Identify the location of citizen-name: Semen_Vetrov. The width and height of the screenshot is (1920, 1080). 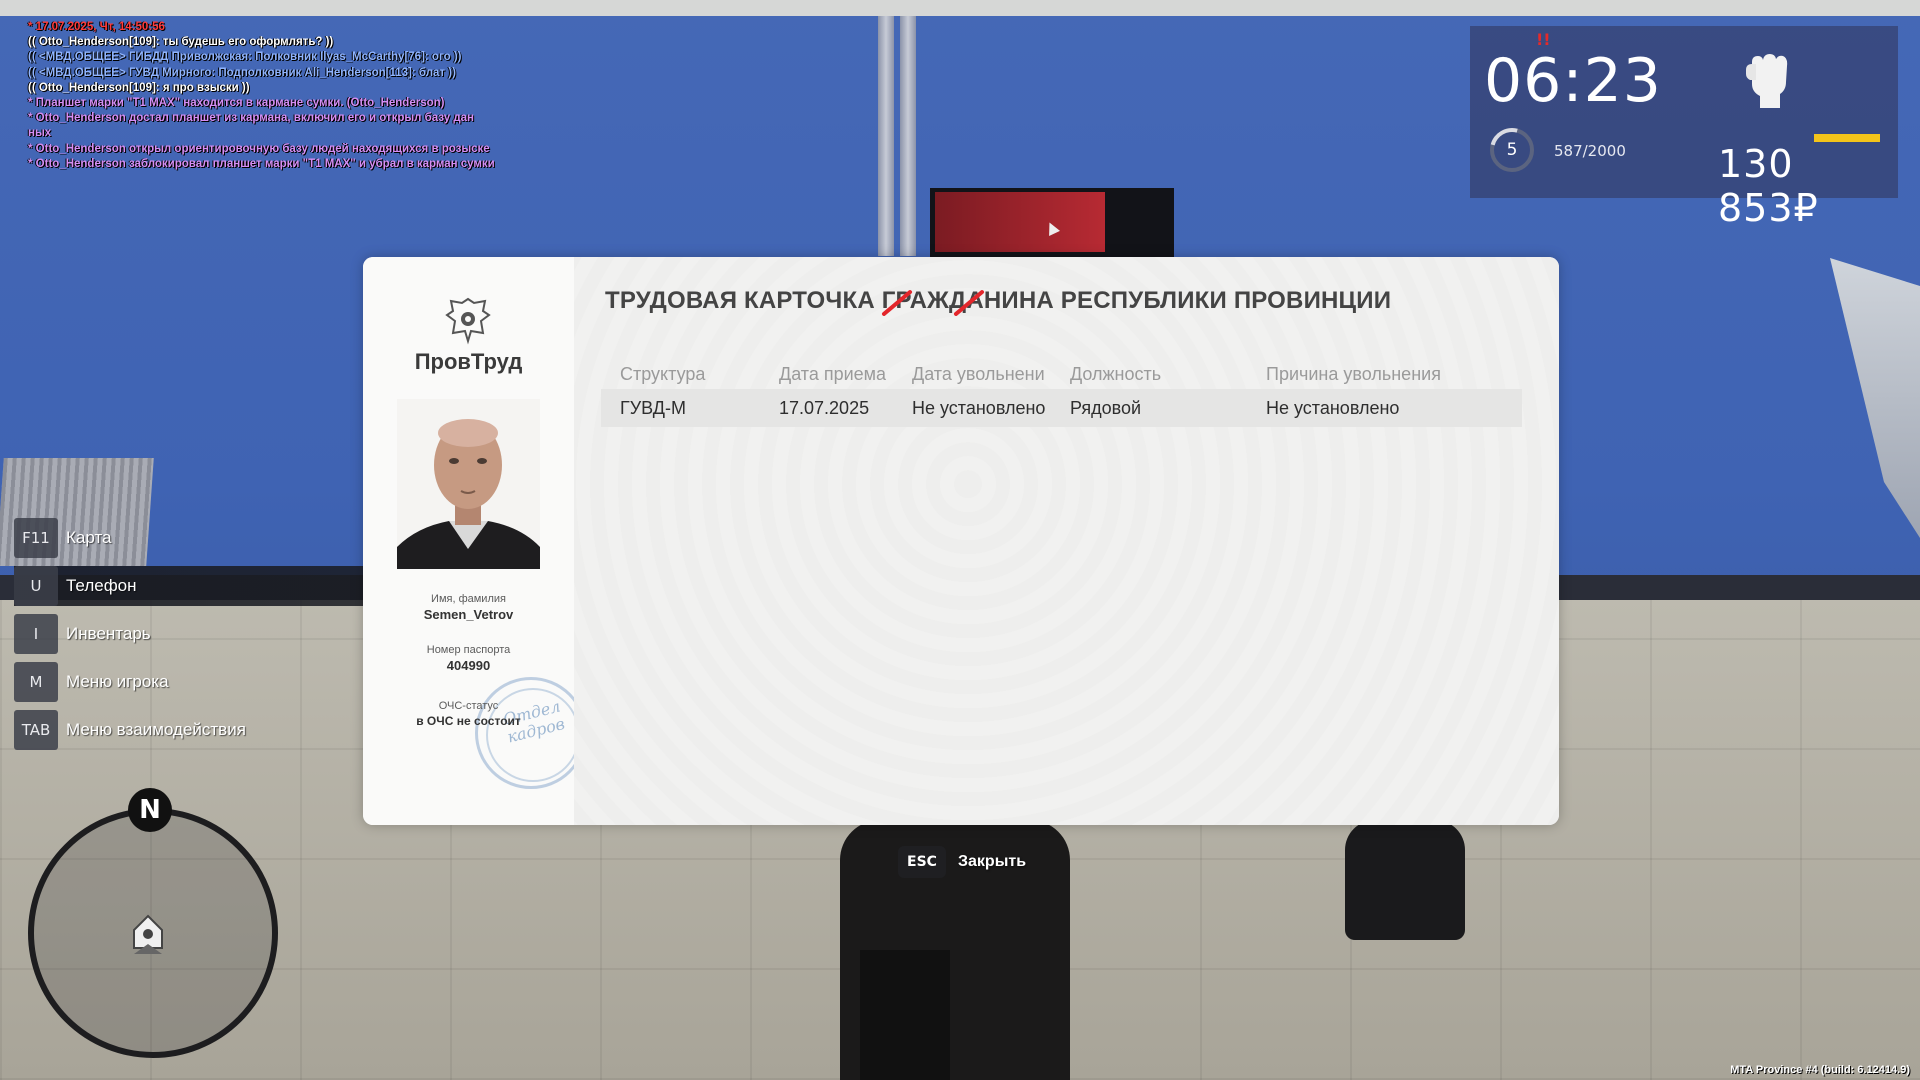
(468, 614).